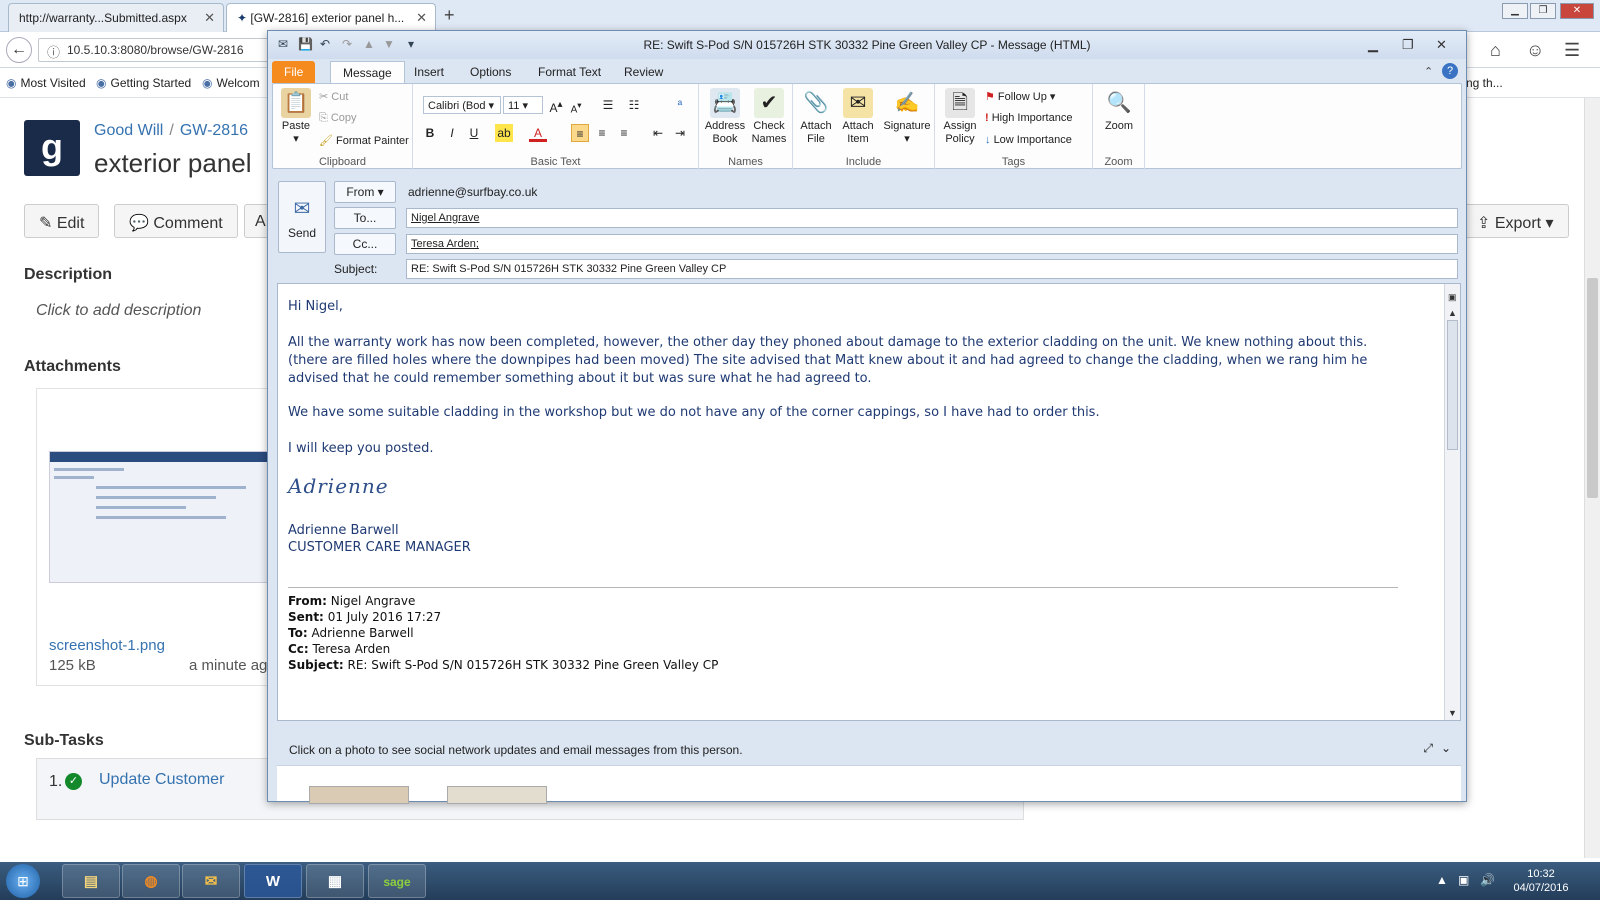 This screenshot has width=1600, height=900. I want to click on to-field: Nigel Angrave, so click(932, 218).